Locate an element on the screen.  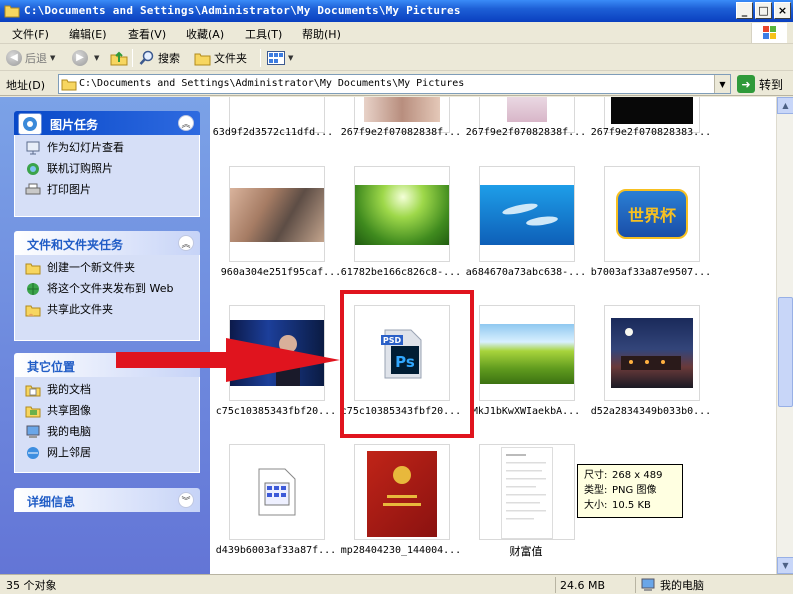
file-tasks-header: 文件和文件夹任务 ︽ is located at coordinates (107, 243).